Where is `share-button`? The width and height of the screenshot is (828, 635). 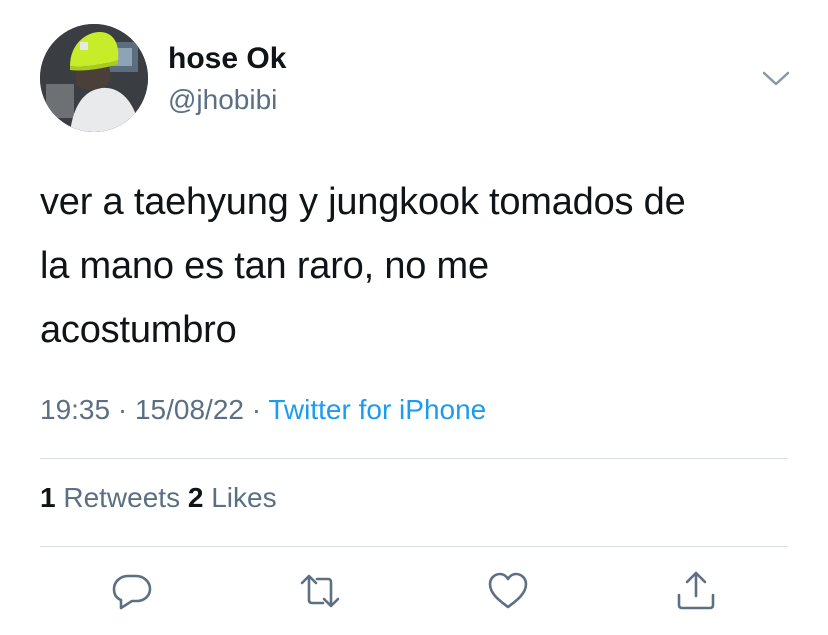
share-button is located at coordinates (696, 591).